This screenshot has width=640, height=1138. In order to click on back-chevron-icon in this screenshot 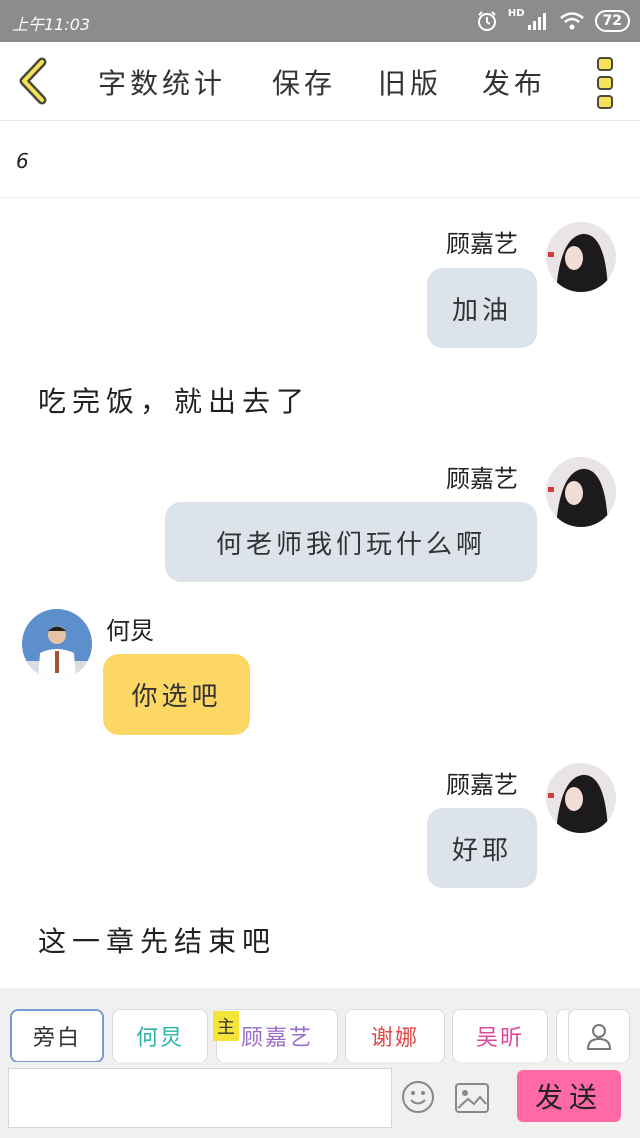, I will do `click(34, 81)`.